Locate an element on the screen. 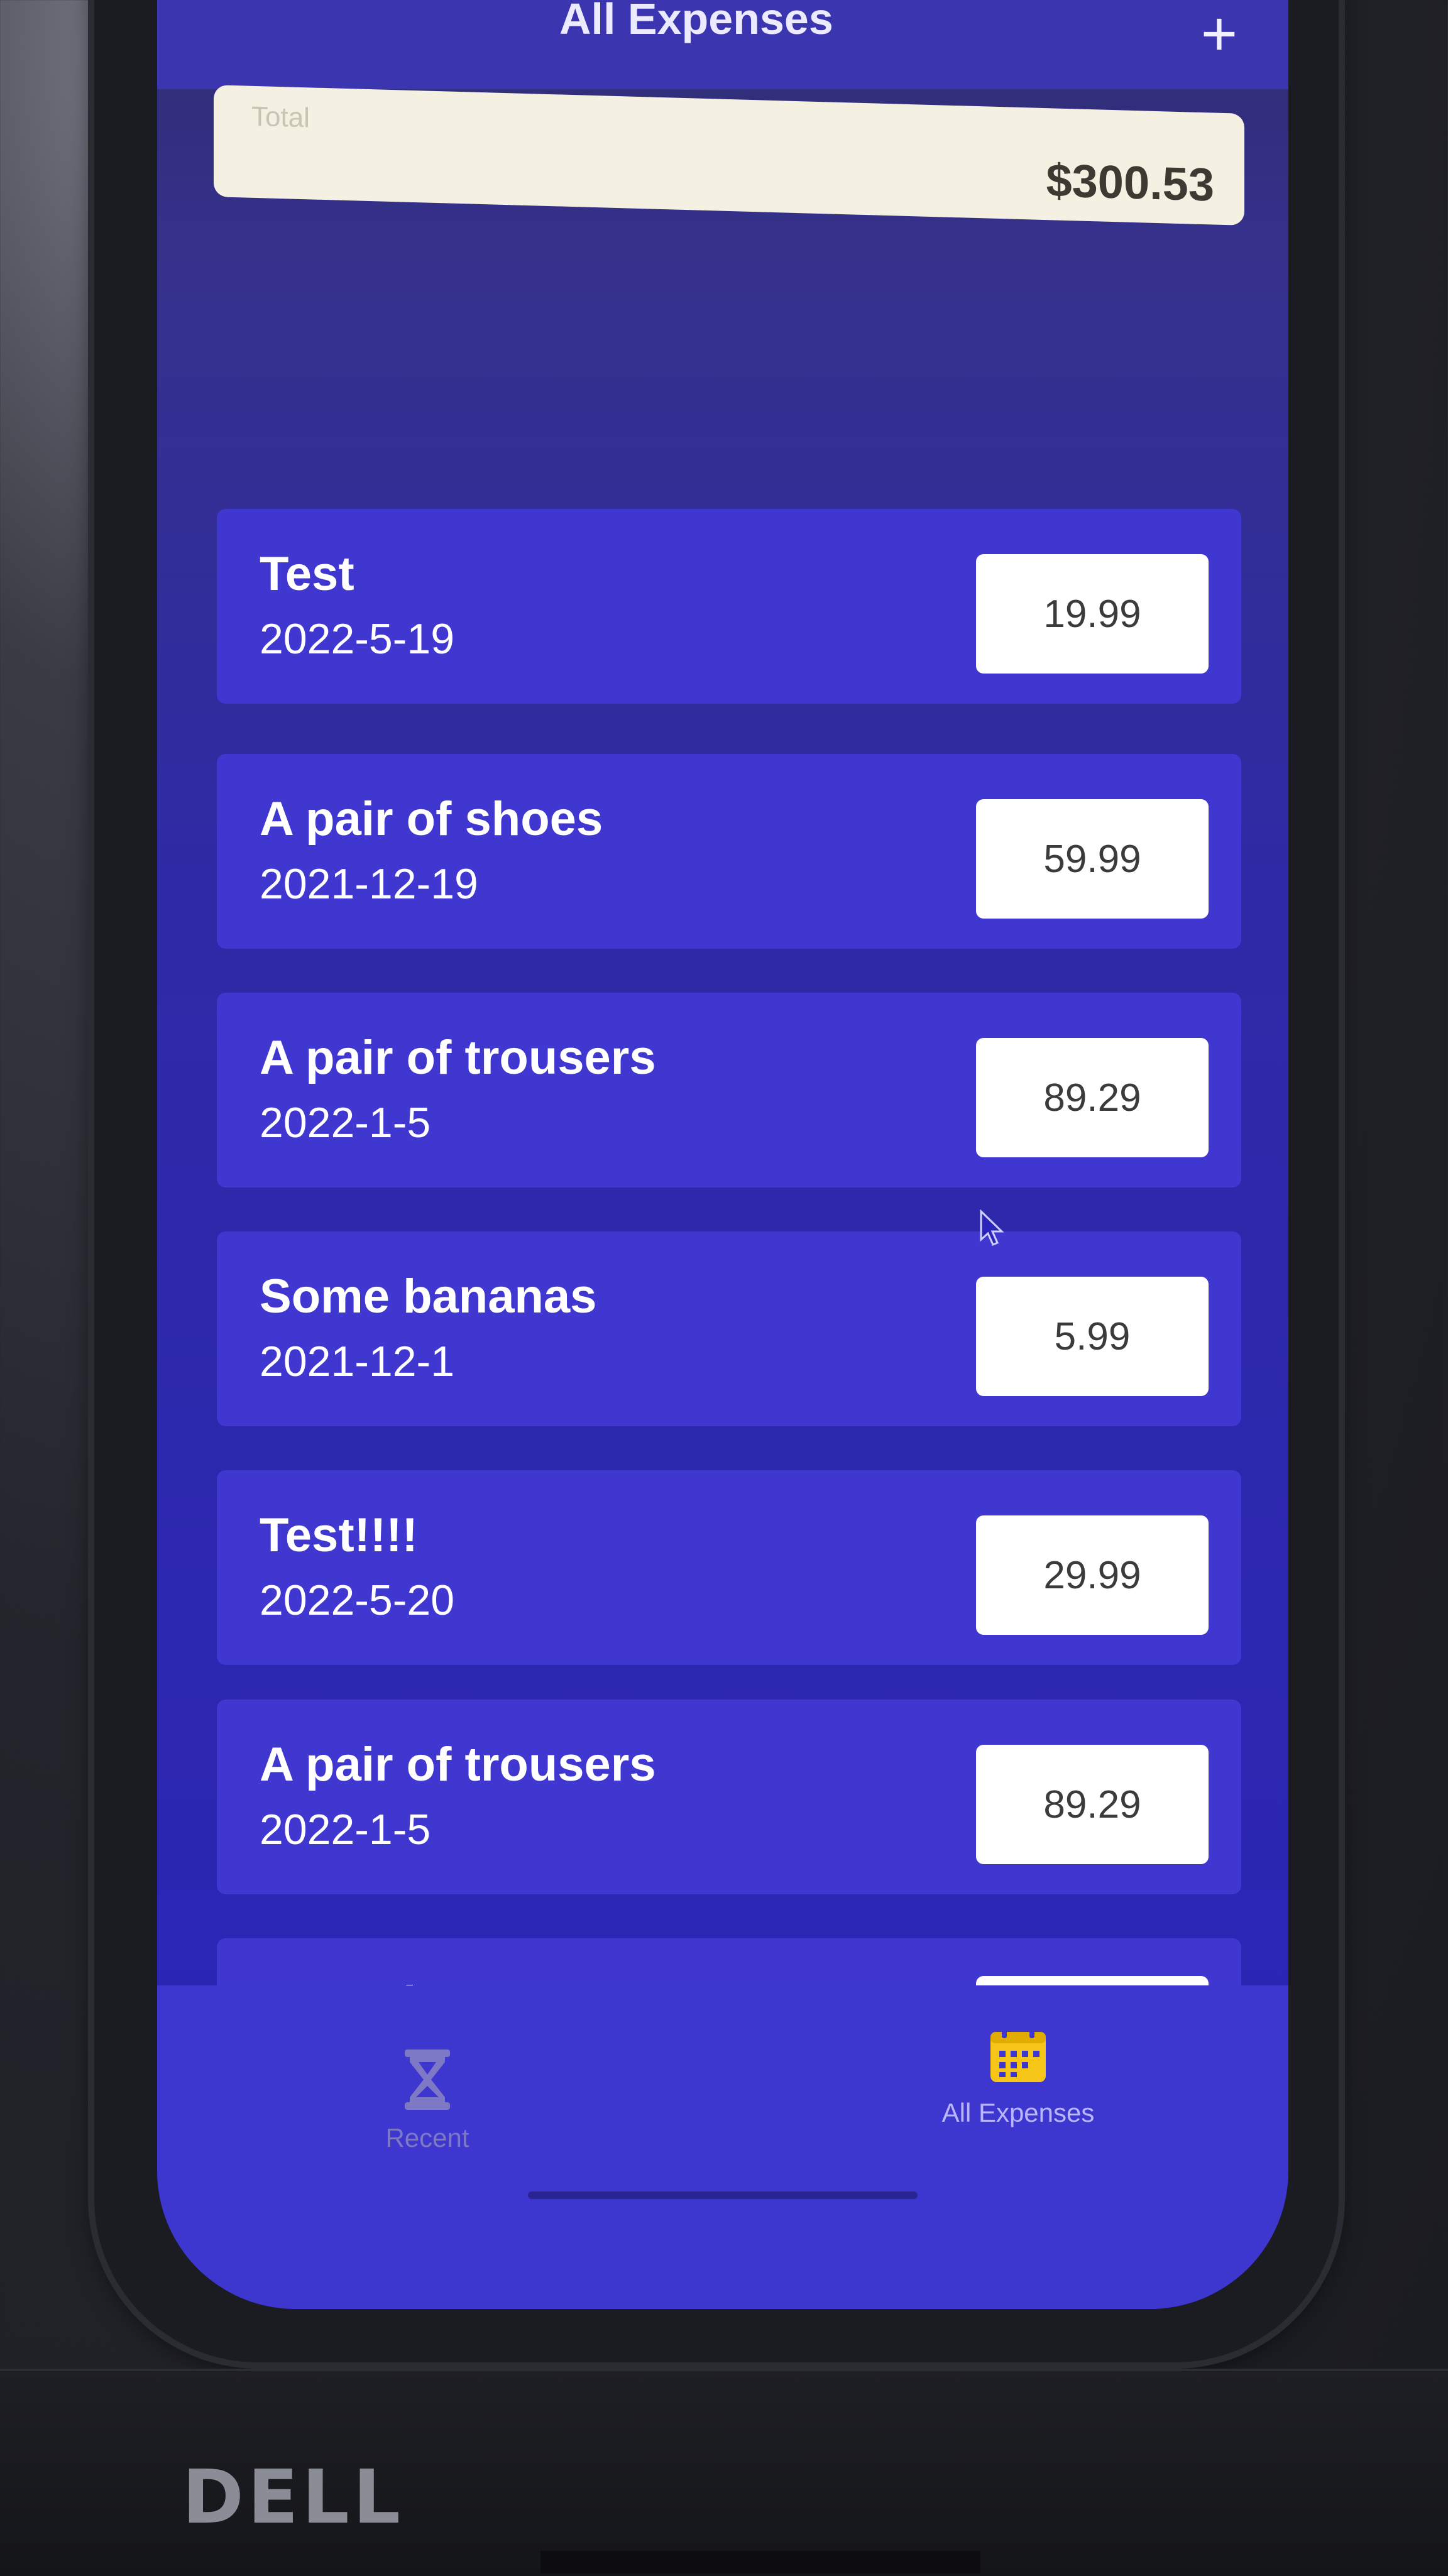 The image size is (1448, 2576). expense-amount: 29.99 is located at coordinates (1092, 1575).